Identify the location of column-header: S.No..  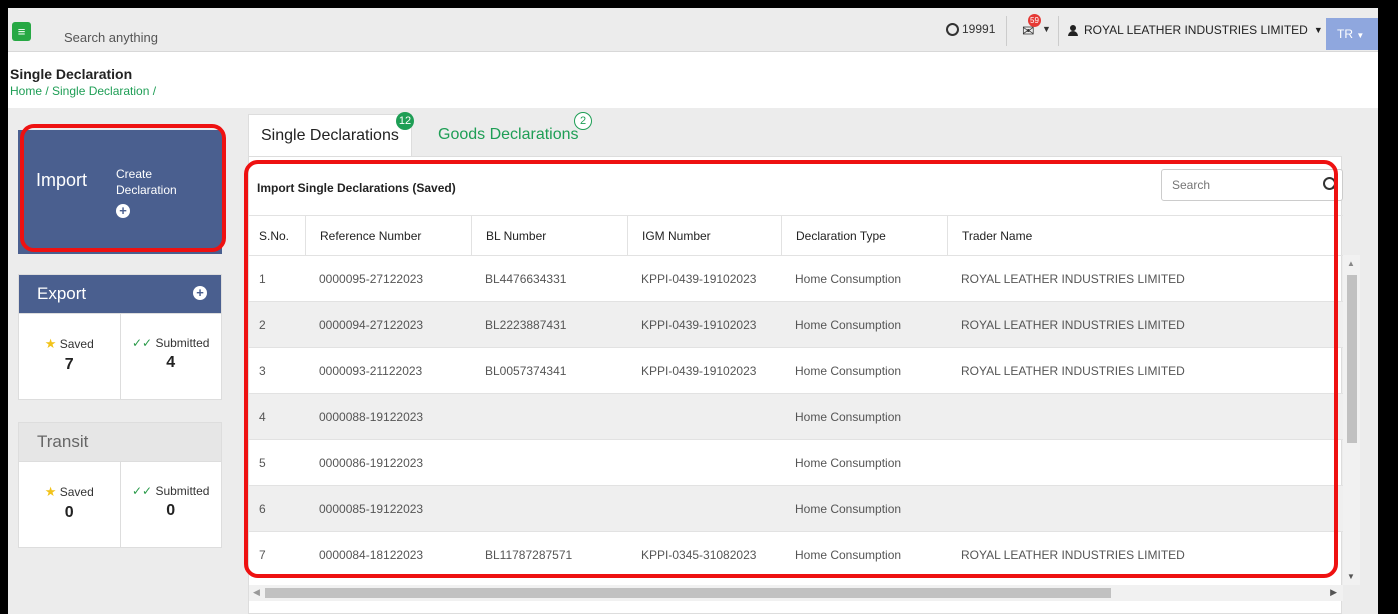
(277, 236).